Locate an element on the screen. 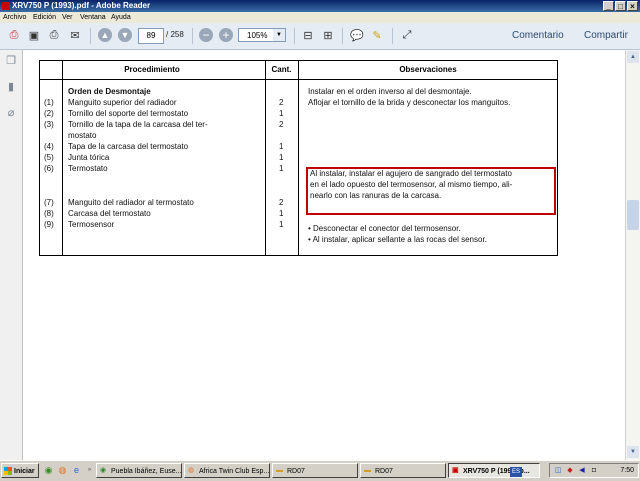 The width and height of the screenshot is (640, 481). zoom-in-icon: + is located at coordinates (226, 35).